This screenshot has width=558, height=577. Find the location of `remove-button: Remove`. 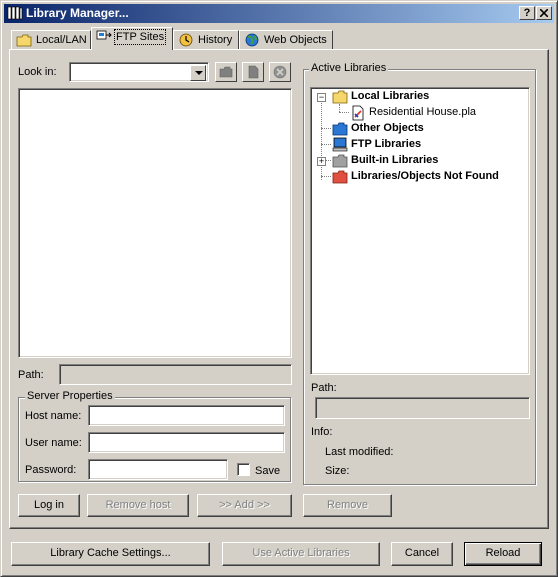

remove-button: Remove is located at coordinates (347, 505).